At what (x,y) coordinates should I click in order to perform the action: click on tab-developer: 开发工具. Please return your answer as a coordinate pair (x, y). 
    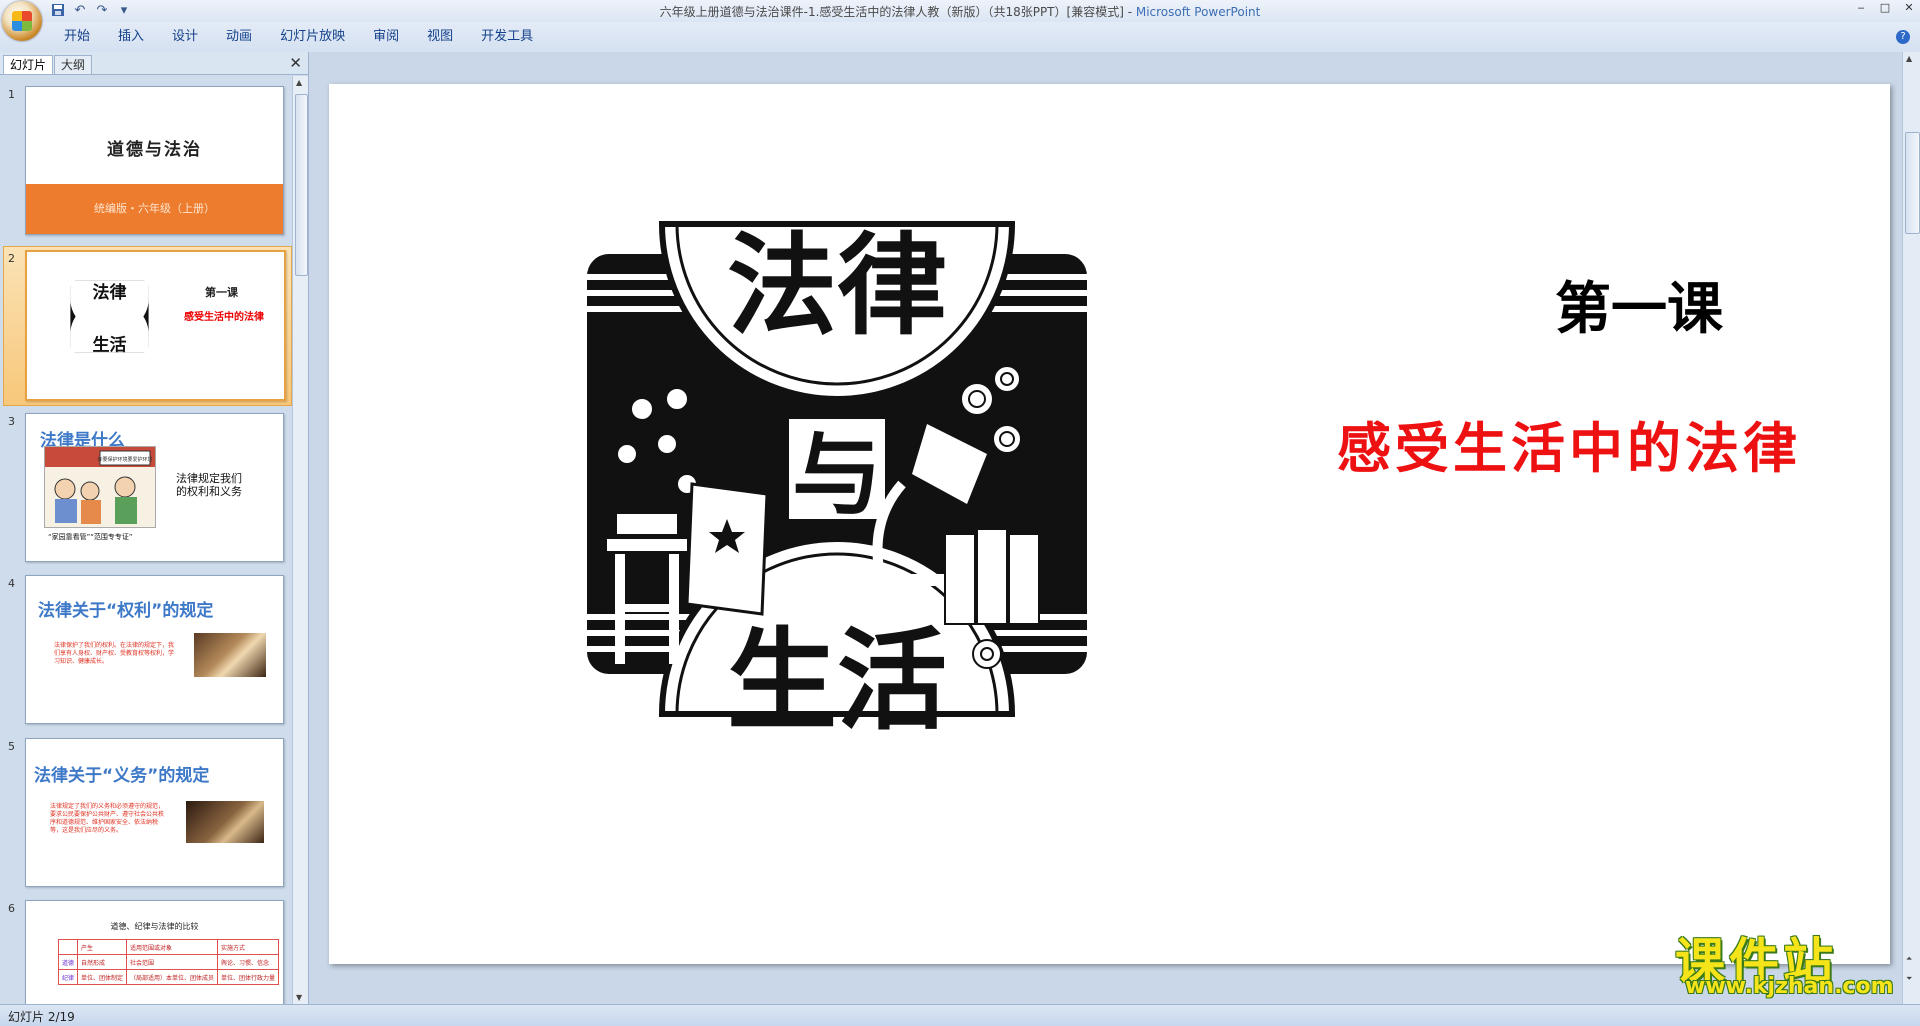
    Looking at the image, I should click on (507, 37).